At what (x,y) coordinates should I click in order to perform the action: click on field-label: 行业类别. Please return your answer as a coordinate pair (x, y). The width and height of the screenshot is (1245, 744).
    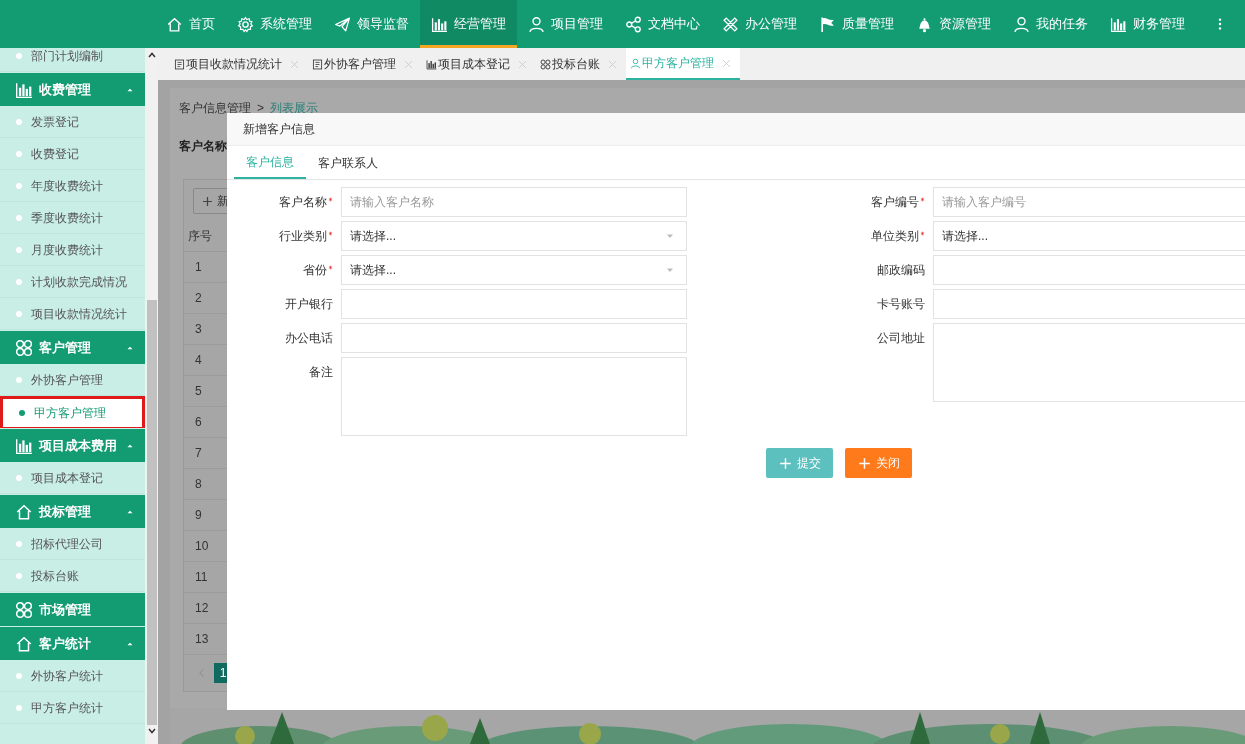
    Looking at the image, I should click on (303, 236).